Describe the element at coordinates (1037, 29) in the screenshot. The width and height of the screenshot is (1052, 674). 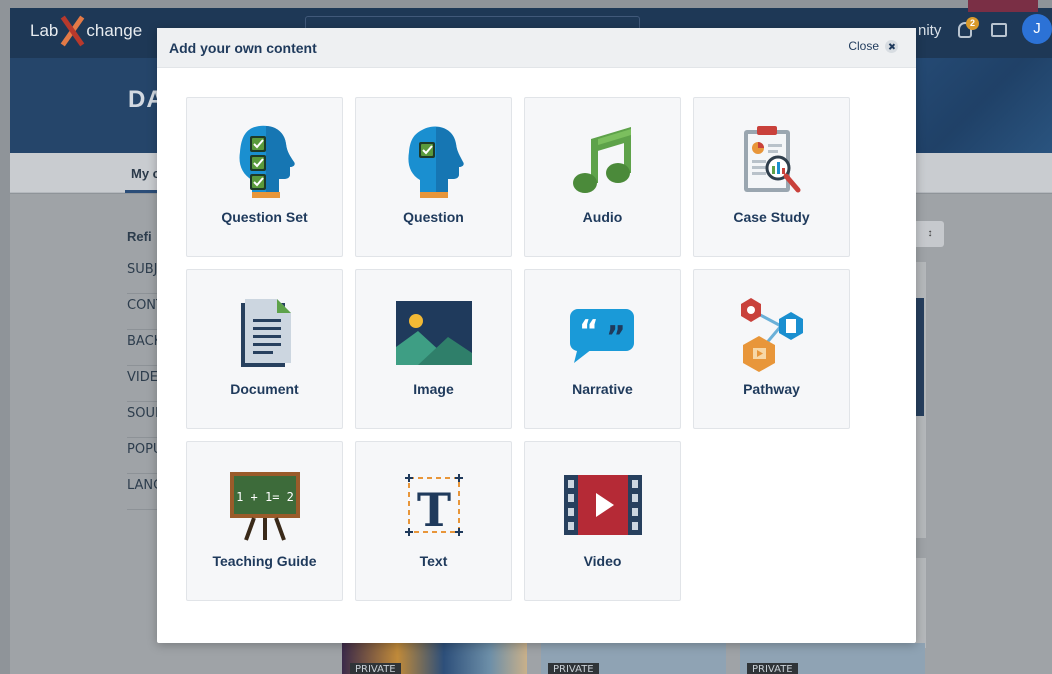
I see `avatar: J` at that location.